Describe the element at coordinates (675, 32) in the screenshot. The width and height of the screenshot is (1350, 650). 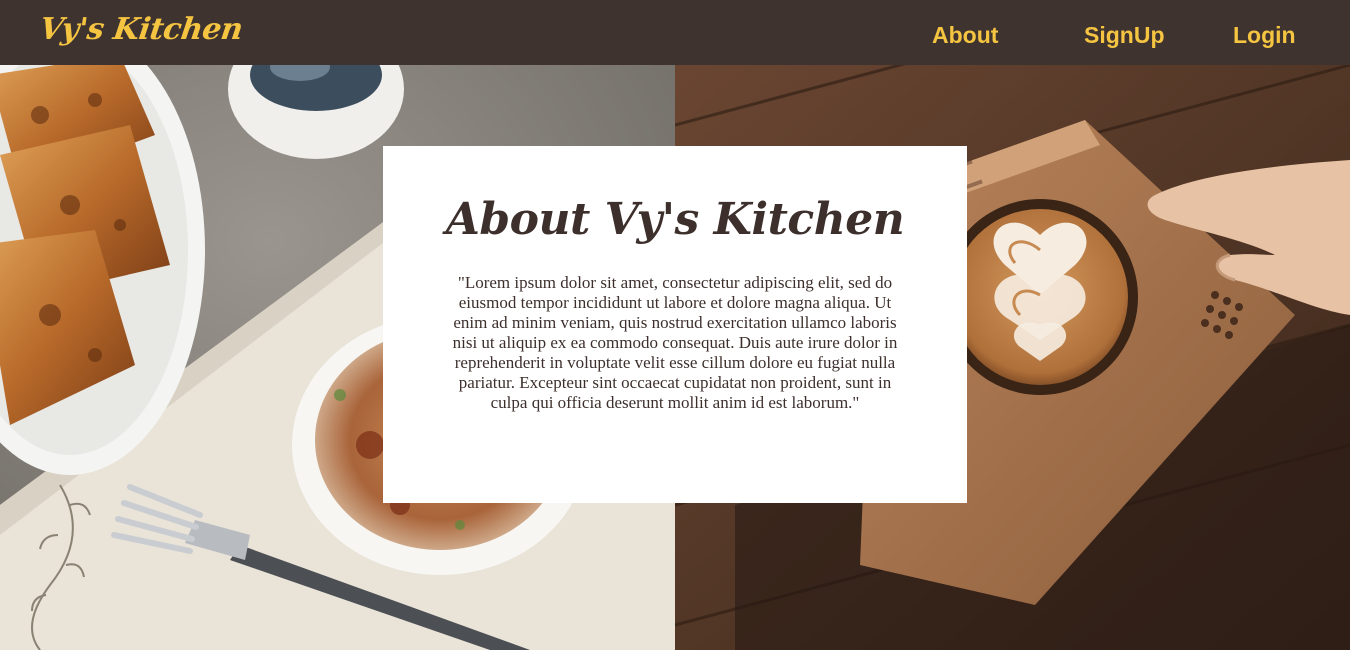
I see `top-navbar: Vy's Kitchen About SignUp Login` at that location.